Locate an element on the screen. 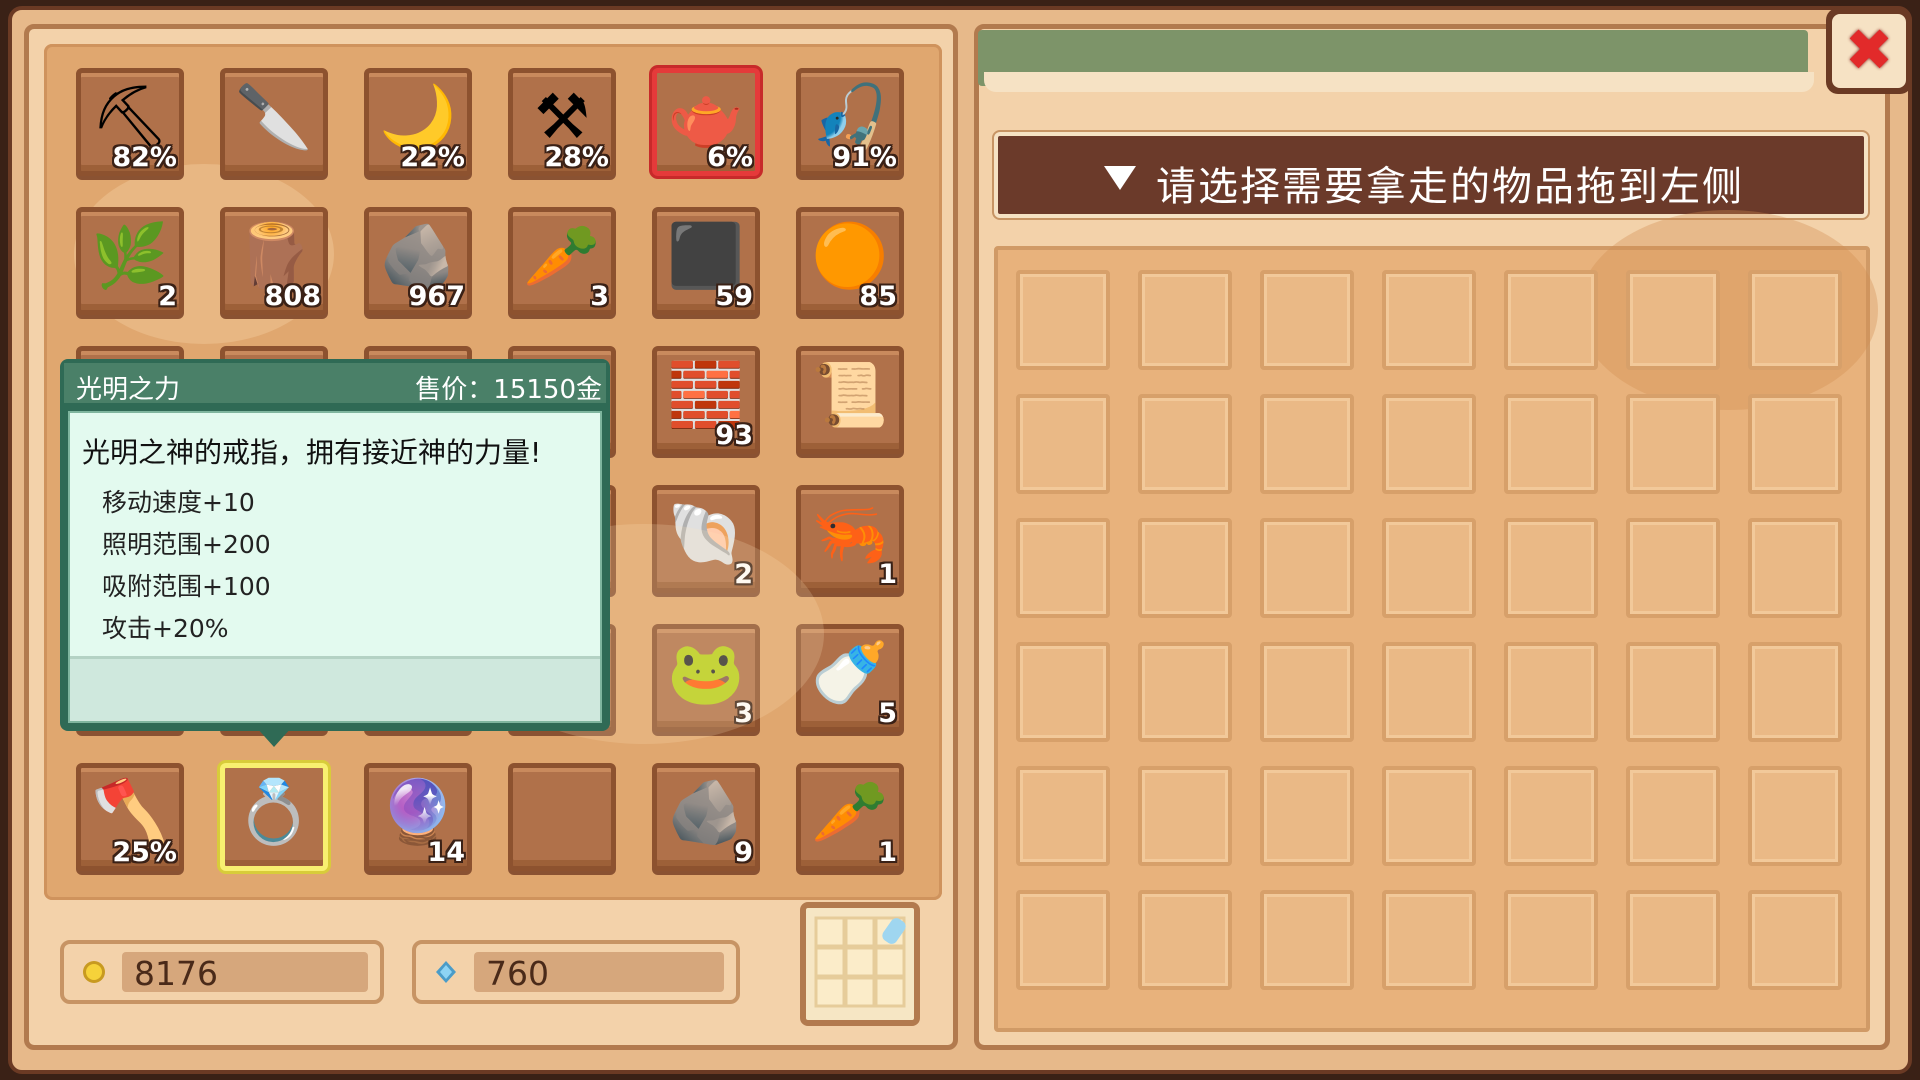 The height and width of the screenshot is (1080, 1920). item-quantity: 85 is located at coordinates (878, 296).